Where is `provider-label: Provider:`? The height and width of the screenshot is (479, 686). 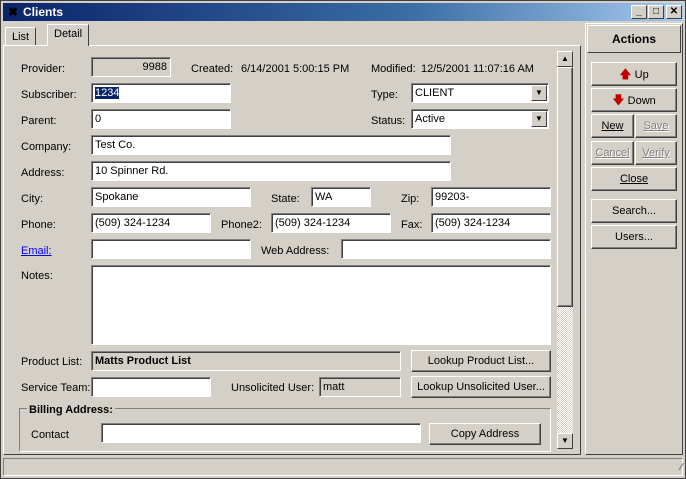
provider-label: Provider: is located at coordinates (43, 69).